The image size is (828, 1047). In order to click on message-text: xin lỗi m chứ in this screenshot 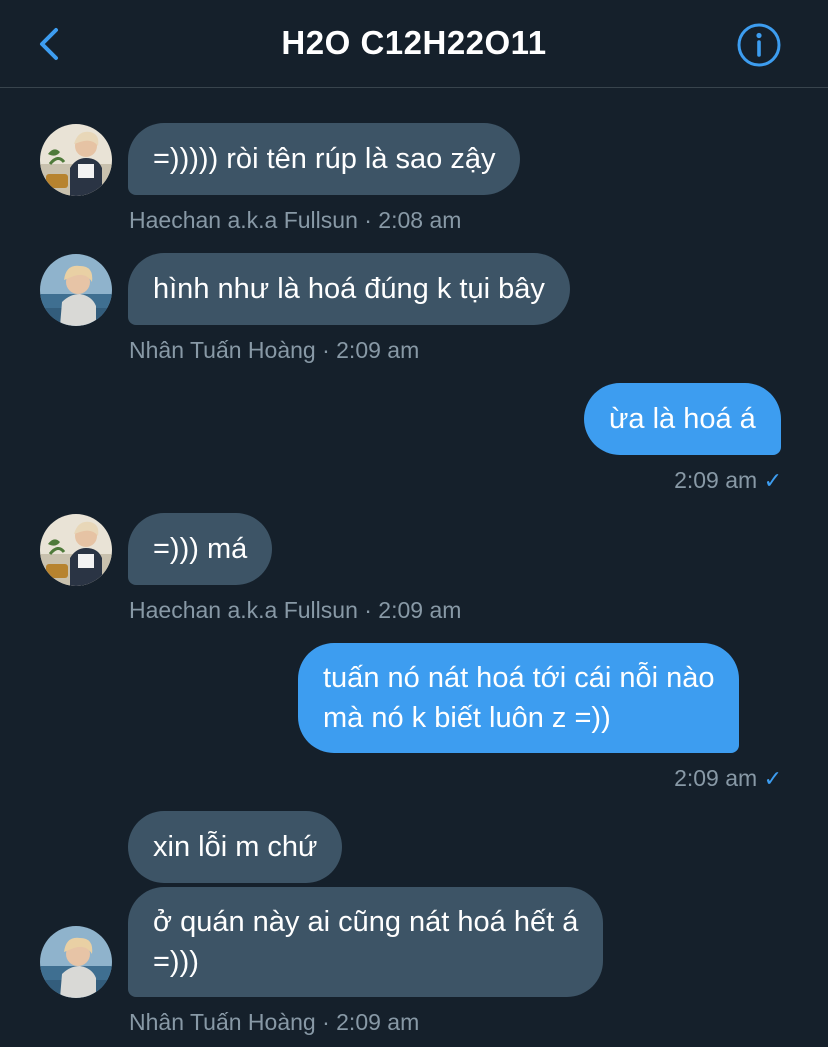, I will do `click(235, 847)`.